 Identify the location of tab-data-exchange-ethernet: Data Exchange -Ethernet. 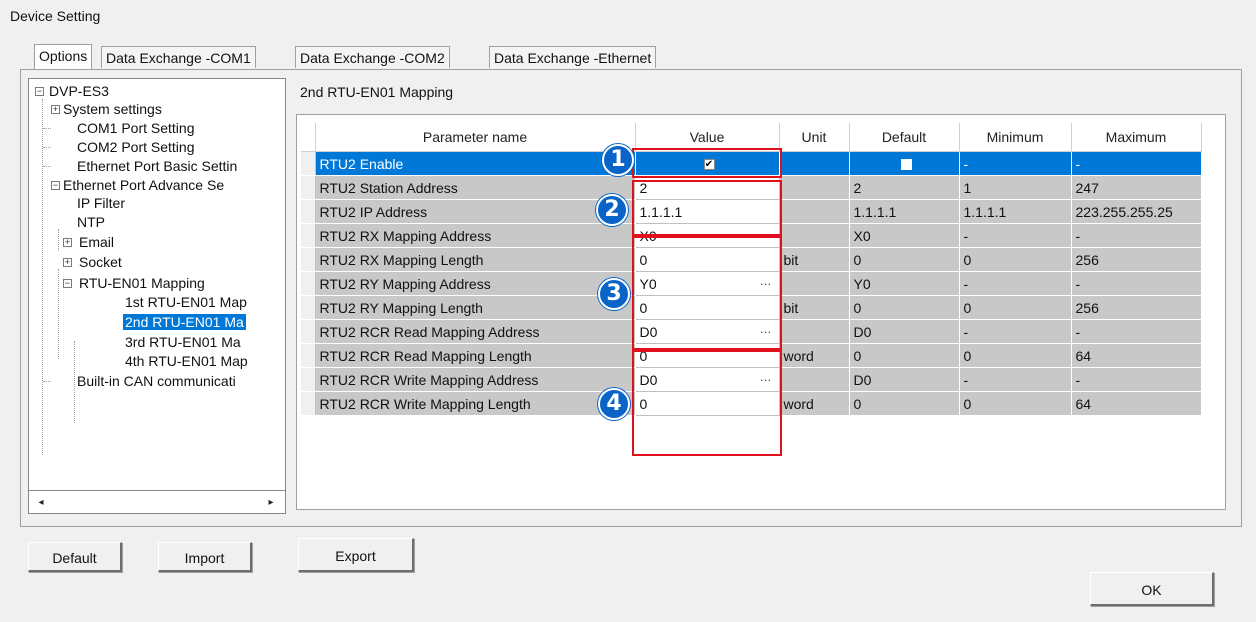
(573, 57).